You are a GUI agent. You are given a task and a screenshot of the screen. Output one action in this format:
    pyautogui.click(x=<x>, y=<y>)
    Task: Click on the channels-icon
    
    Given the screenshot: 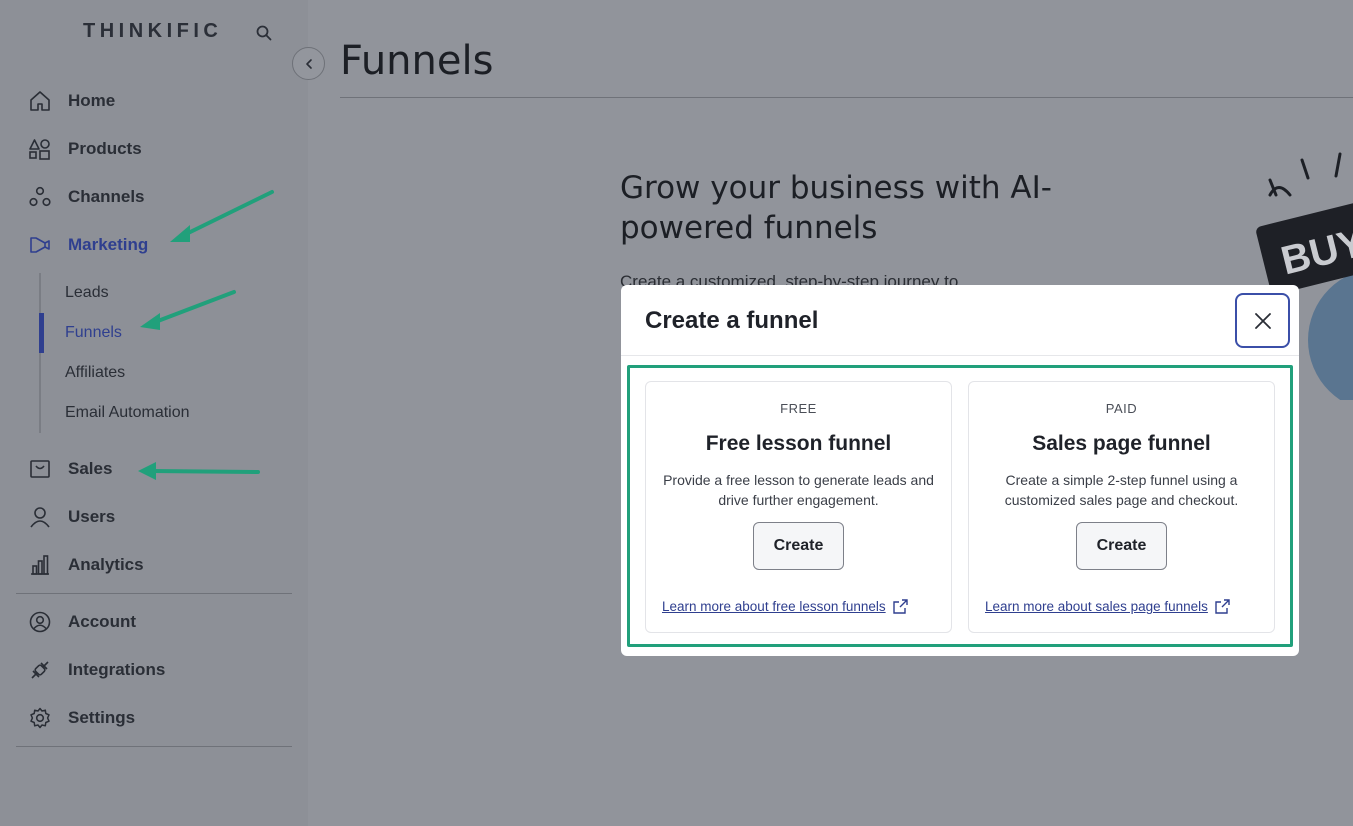 What is the action you would take?
    pyautogui.click(x=40, y=197)
    